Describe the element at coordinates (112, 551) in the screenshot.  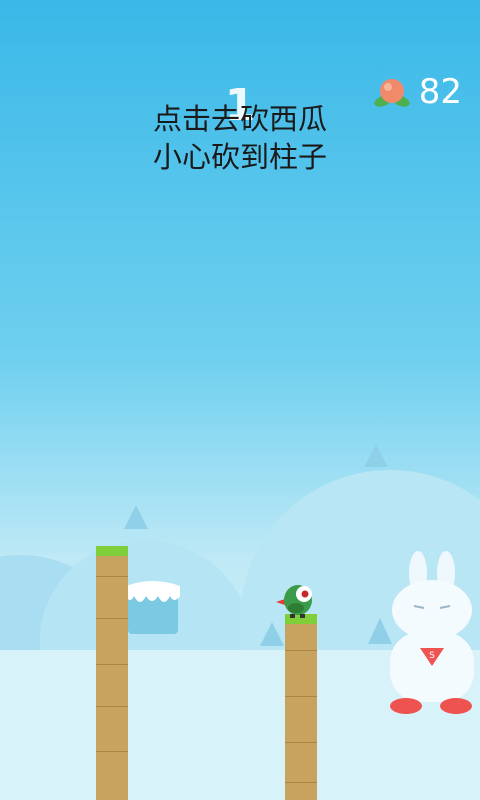
I see `pillar-grass-cap` at that location.